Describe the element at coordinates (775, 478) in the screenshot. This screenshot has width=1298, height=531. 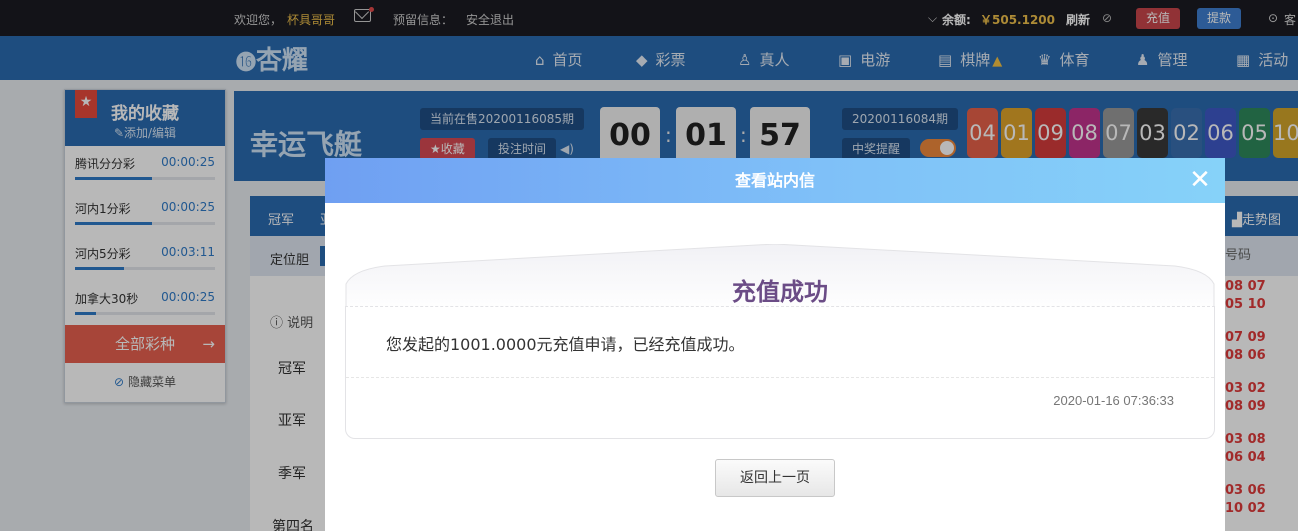
I see `back-button: 返回上一页` at that location.